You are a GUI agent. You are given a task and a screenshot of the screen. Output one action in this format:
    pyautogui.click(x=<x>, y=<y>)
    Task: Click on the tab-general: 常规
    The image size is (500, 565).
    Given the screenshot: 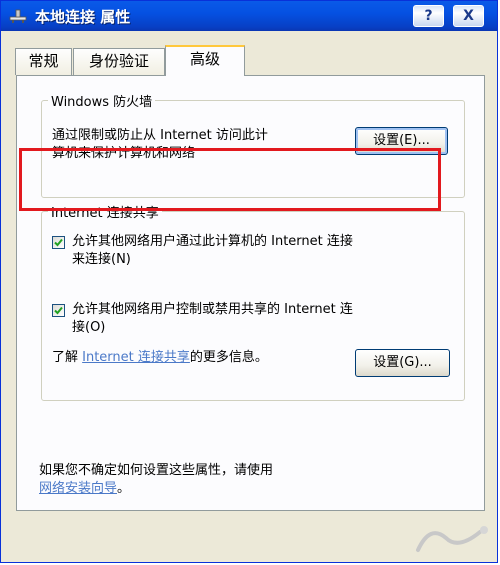 What is the action you would take?
    pyautogui.click(x=43, y=61)
    